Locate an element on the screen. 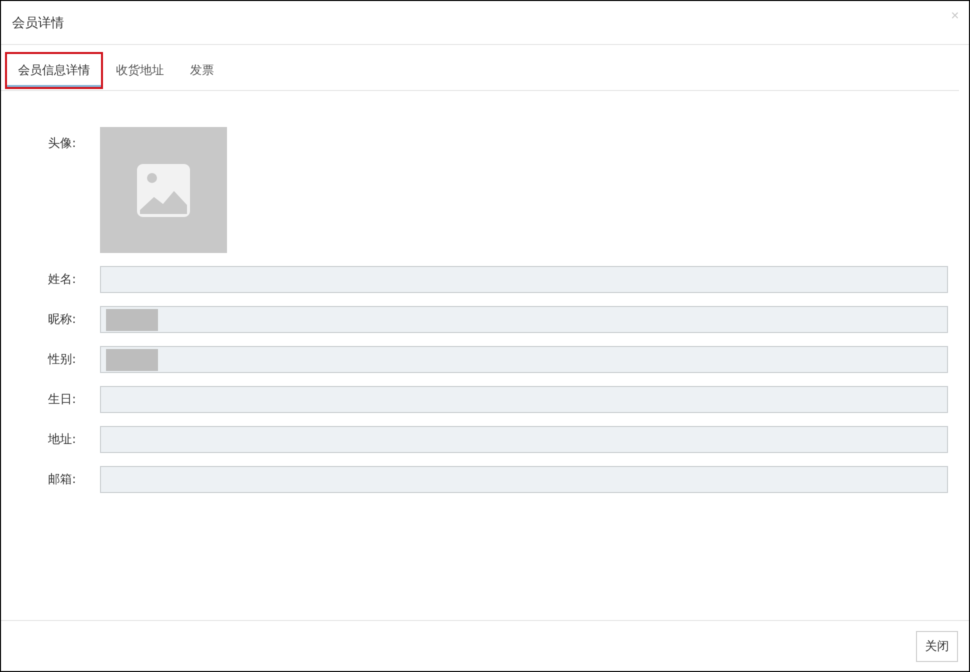 This screenshot has width=970, height=672. field-label: 性别: is located at coordinates (62, 359).